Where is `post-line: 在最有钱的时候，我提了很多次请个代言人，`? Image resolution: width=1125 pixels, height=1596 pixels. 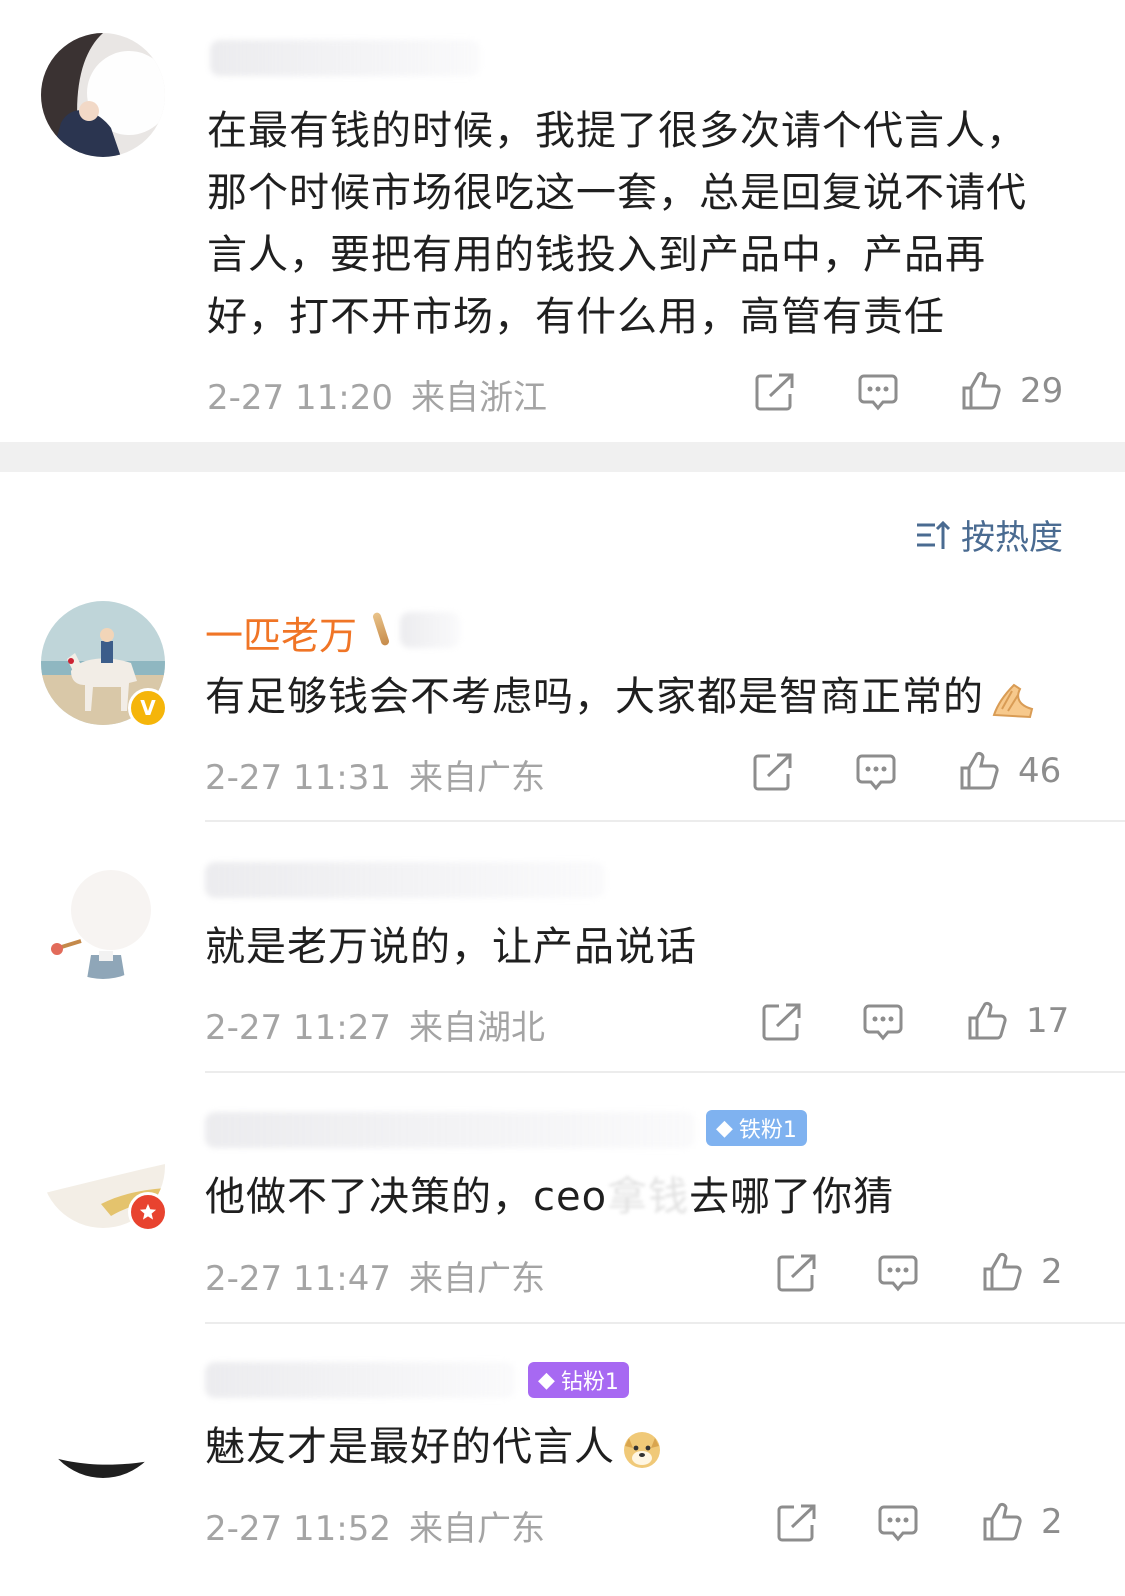 post-line: 在最有钱的时候，我提了很多次请个代言人， is located at coordinates (617, 131).